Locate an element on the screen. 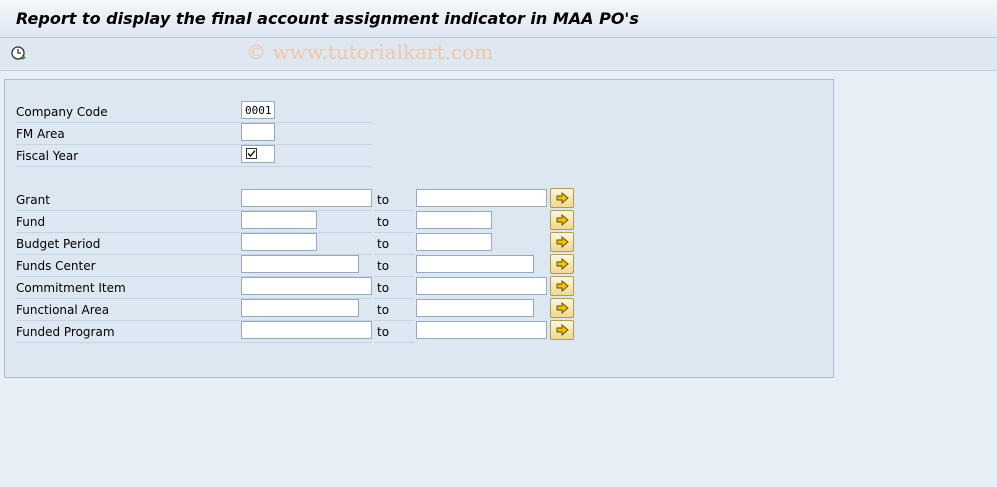 This screenshot has width=997, height=487. fund-high-input is located at coordinates (454, 220).